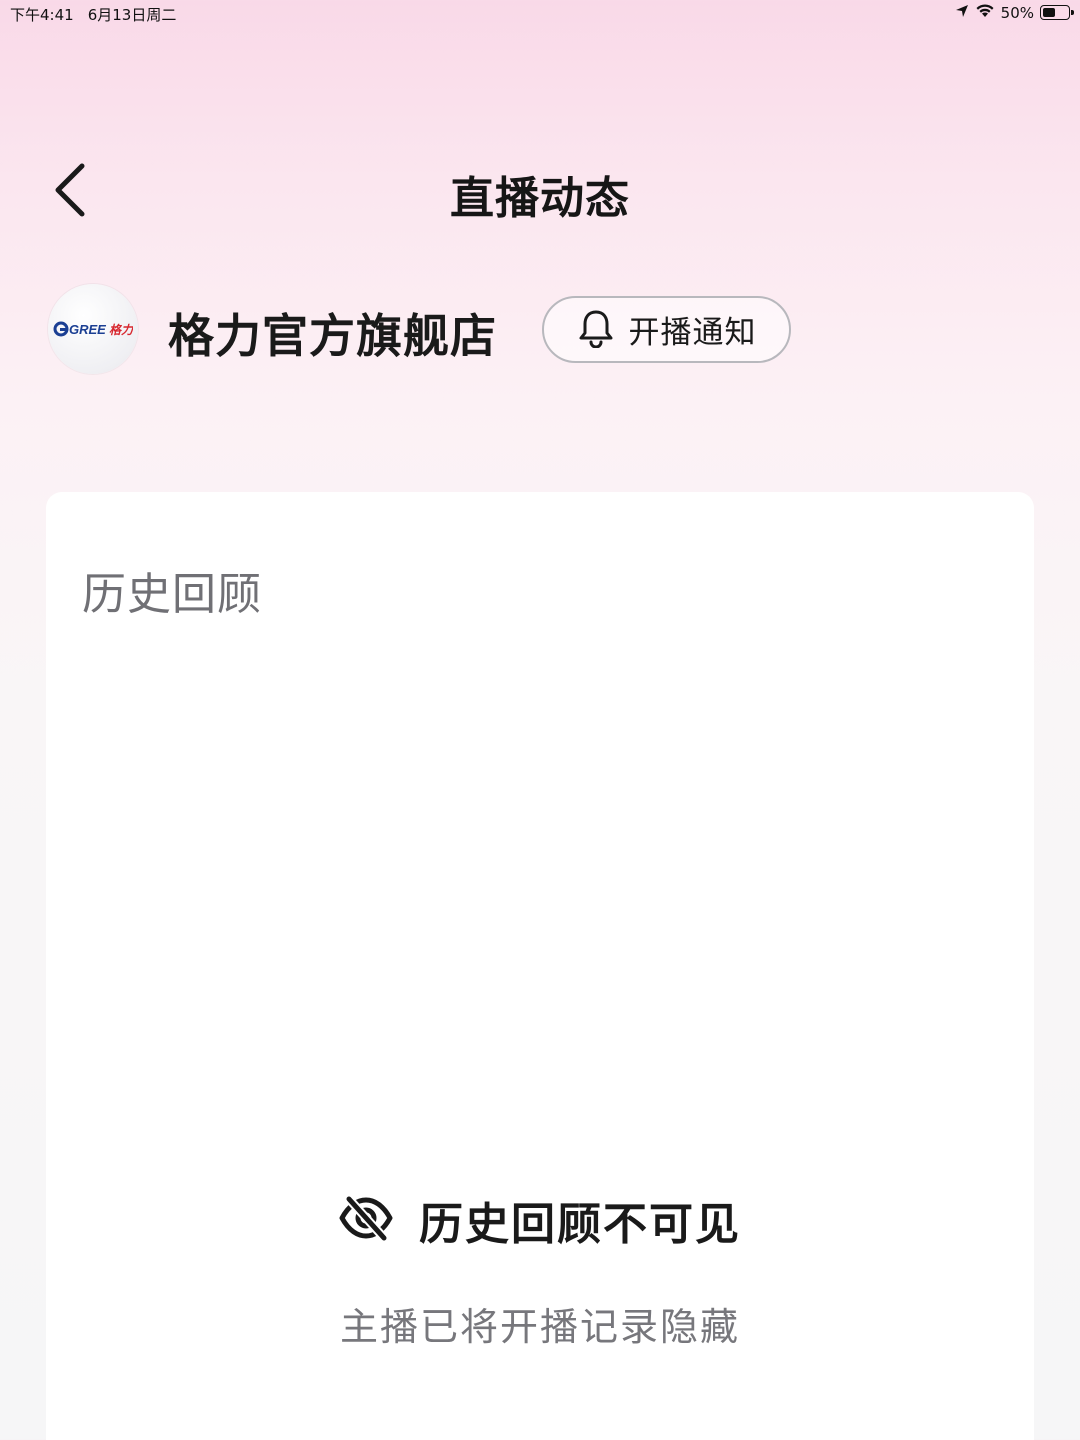  Describe the element at coordinates (580, 1224) in the screenshot. I see `empty-title: 历史回顾不可见` at that location.